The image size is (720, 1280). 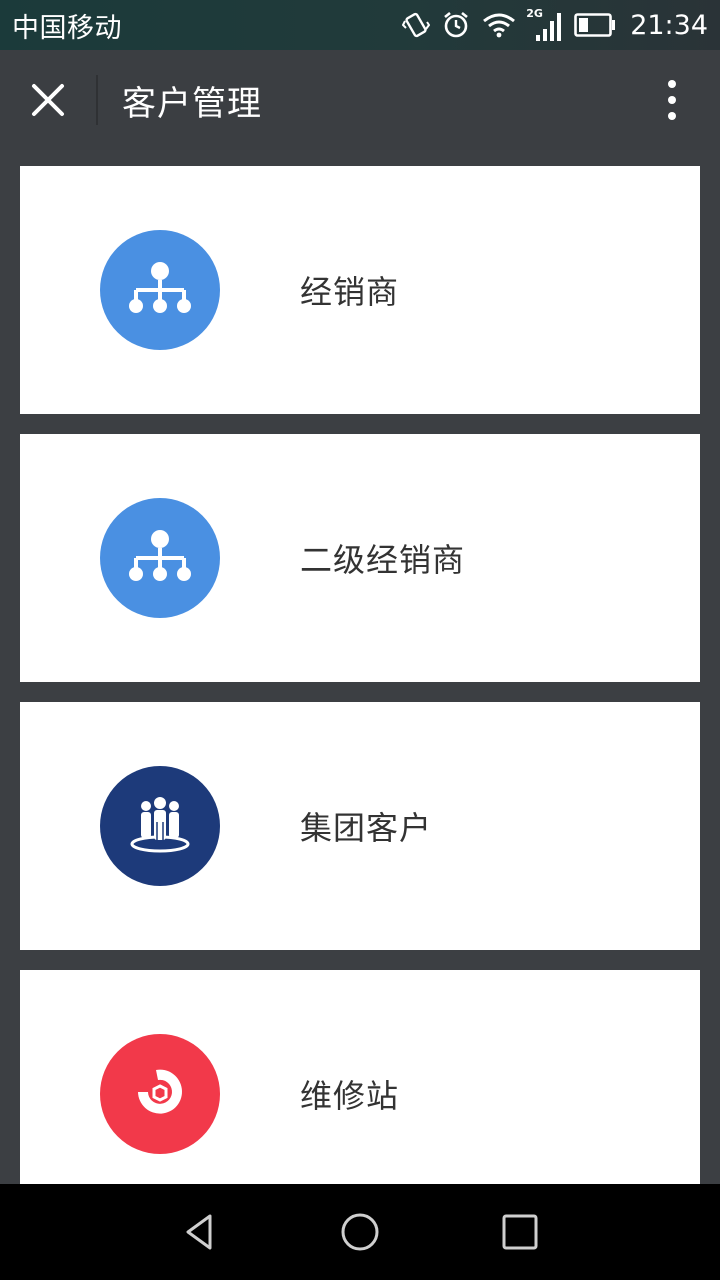 What do you see at coordinates (192, 103) in the screenshot?
I see `page-title: 客户管理` at bounding box center [192, 103].